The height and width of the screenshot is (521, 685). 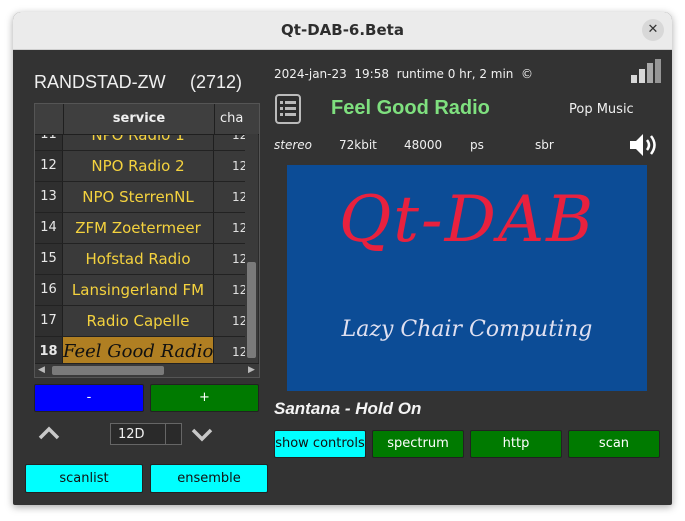 What do you see at coordinates (209, 478) in the screenshot?
I see `ensemble-button: ensemble` at bounding box center [209, 478].